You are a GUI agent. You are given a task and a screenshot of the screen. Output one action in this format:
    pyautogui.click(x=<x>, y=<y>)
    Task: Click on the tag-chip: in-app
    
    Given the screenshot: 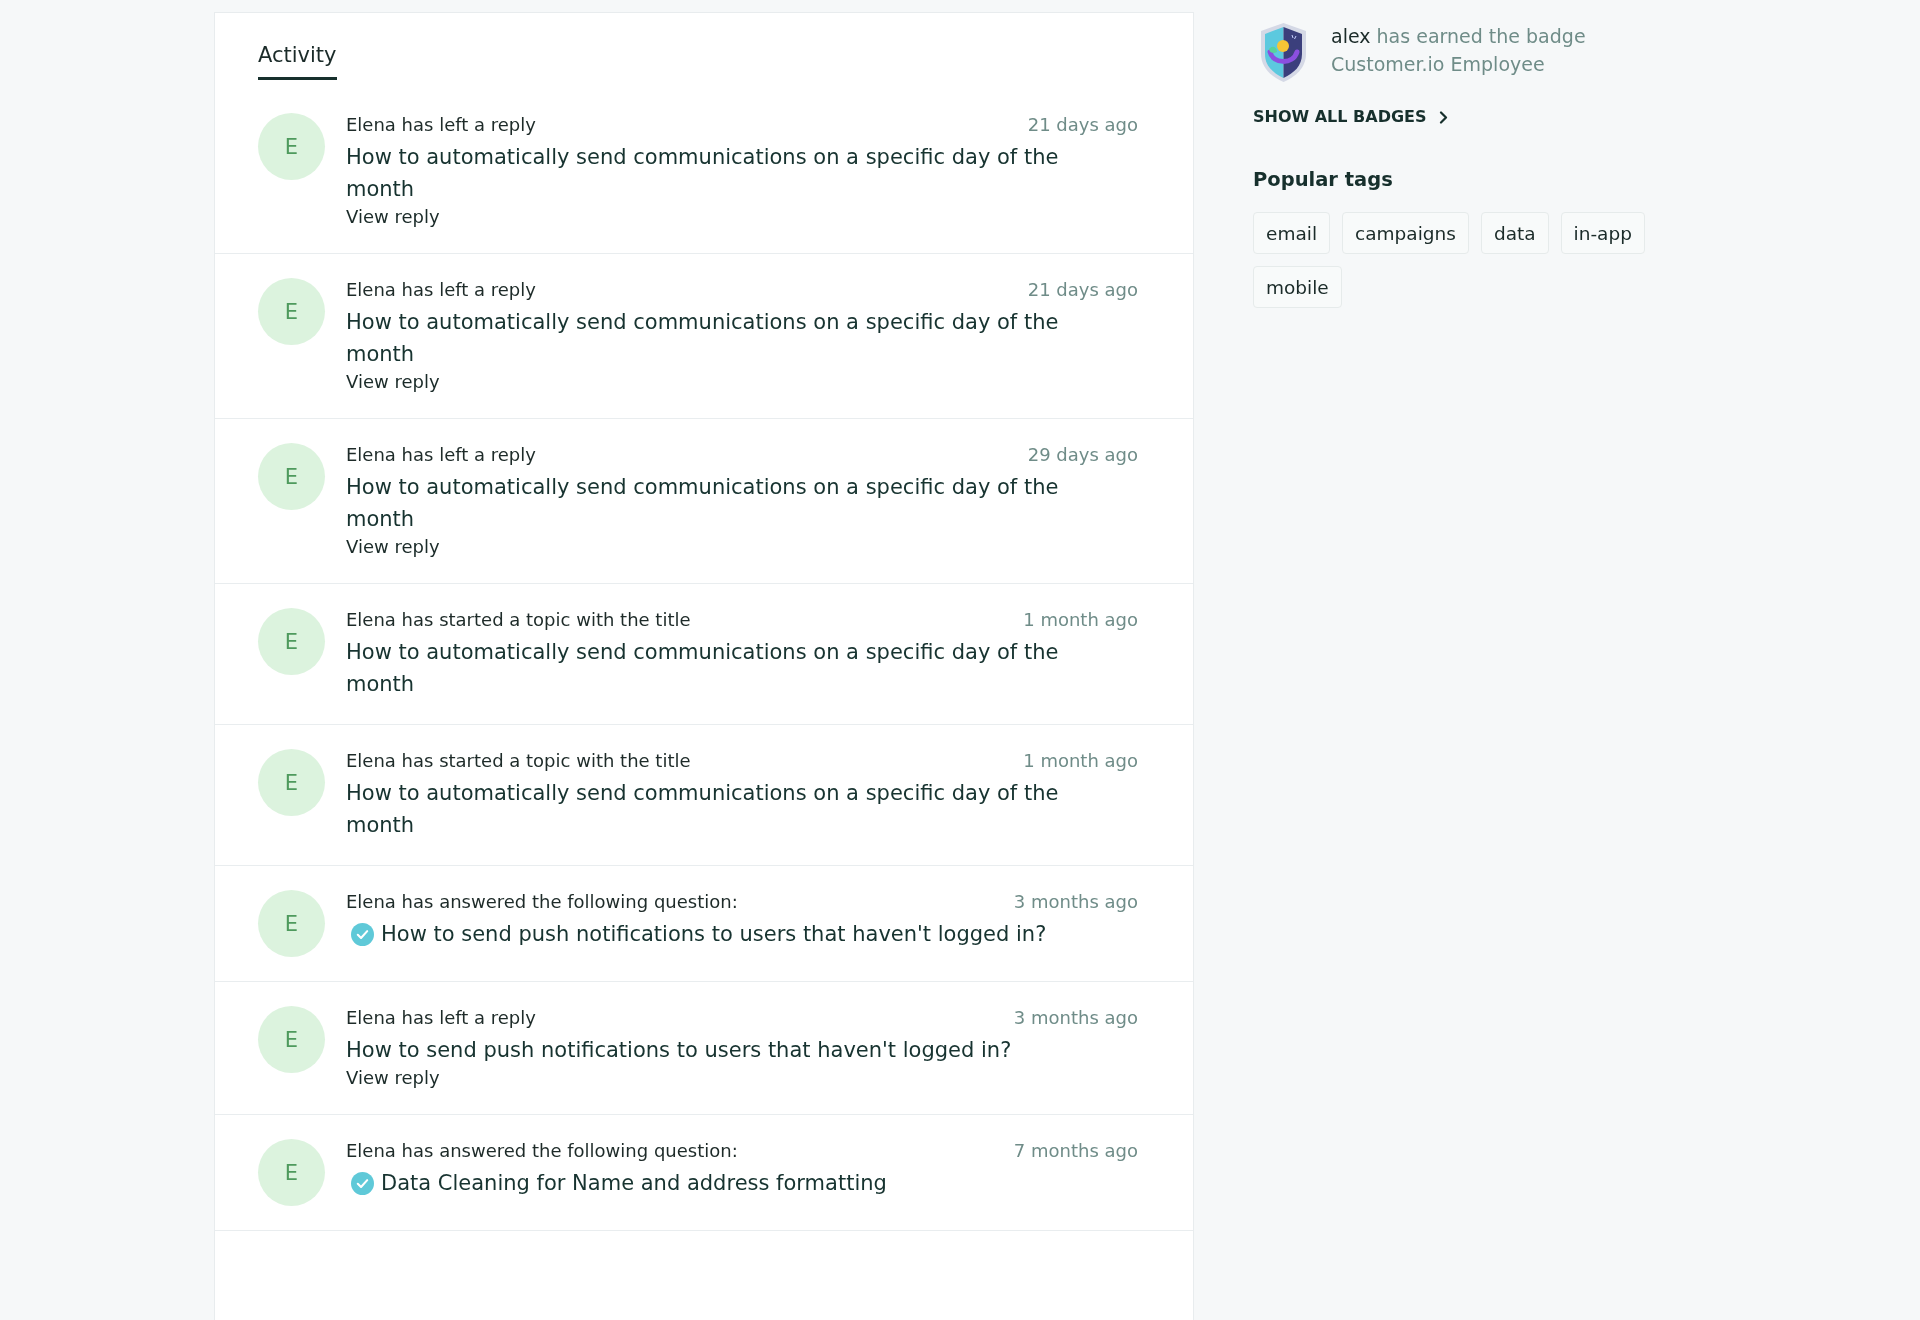 What is the action you would take?
    pyautogui.click(x=1602, y=233)
    